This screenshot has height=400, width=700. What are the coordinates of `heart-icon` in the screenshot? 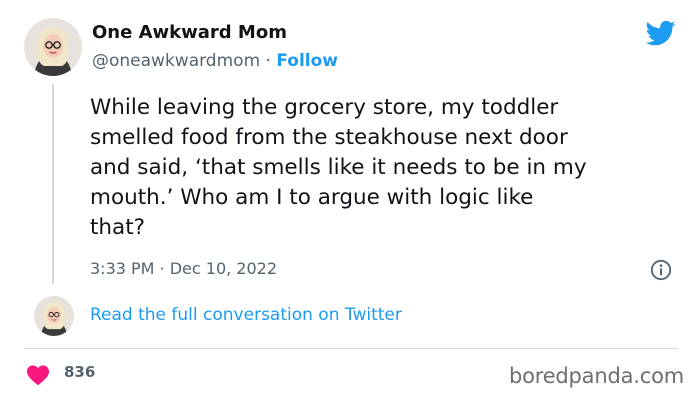 It's located at (38, 375).